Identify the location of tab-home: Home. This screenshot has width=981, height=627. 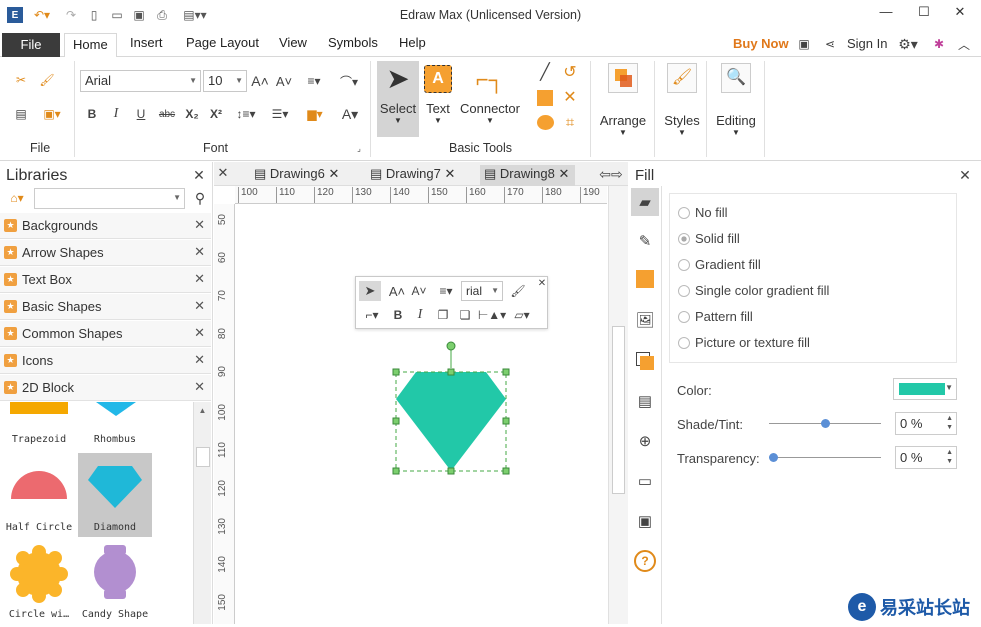
(90, 45).